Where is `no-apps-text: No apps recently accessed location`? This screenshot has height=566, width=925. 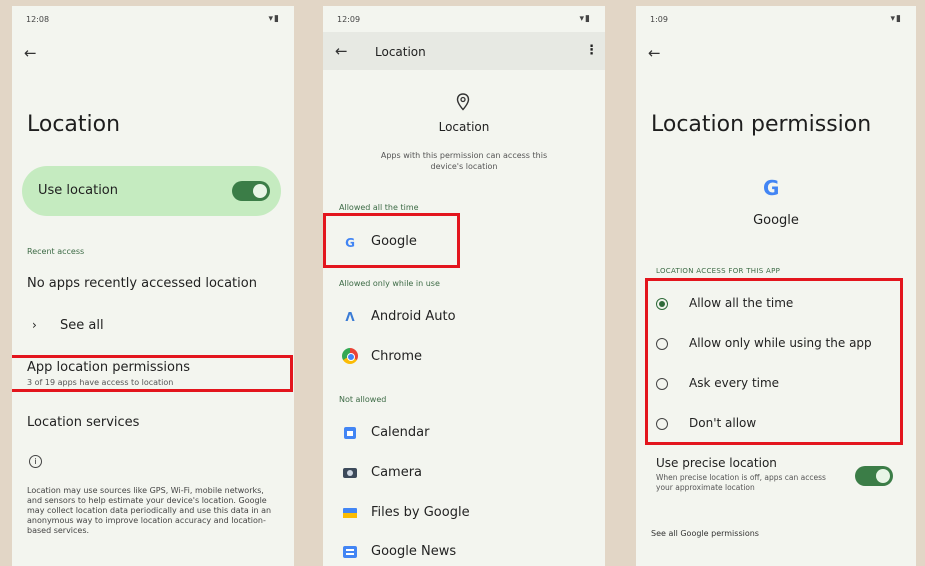 no-apps-text: No apps recently accessed location is located at coordinates (142, 283).